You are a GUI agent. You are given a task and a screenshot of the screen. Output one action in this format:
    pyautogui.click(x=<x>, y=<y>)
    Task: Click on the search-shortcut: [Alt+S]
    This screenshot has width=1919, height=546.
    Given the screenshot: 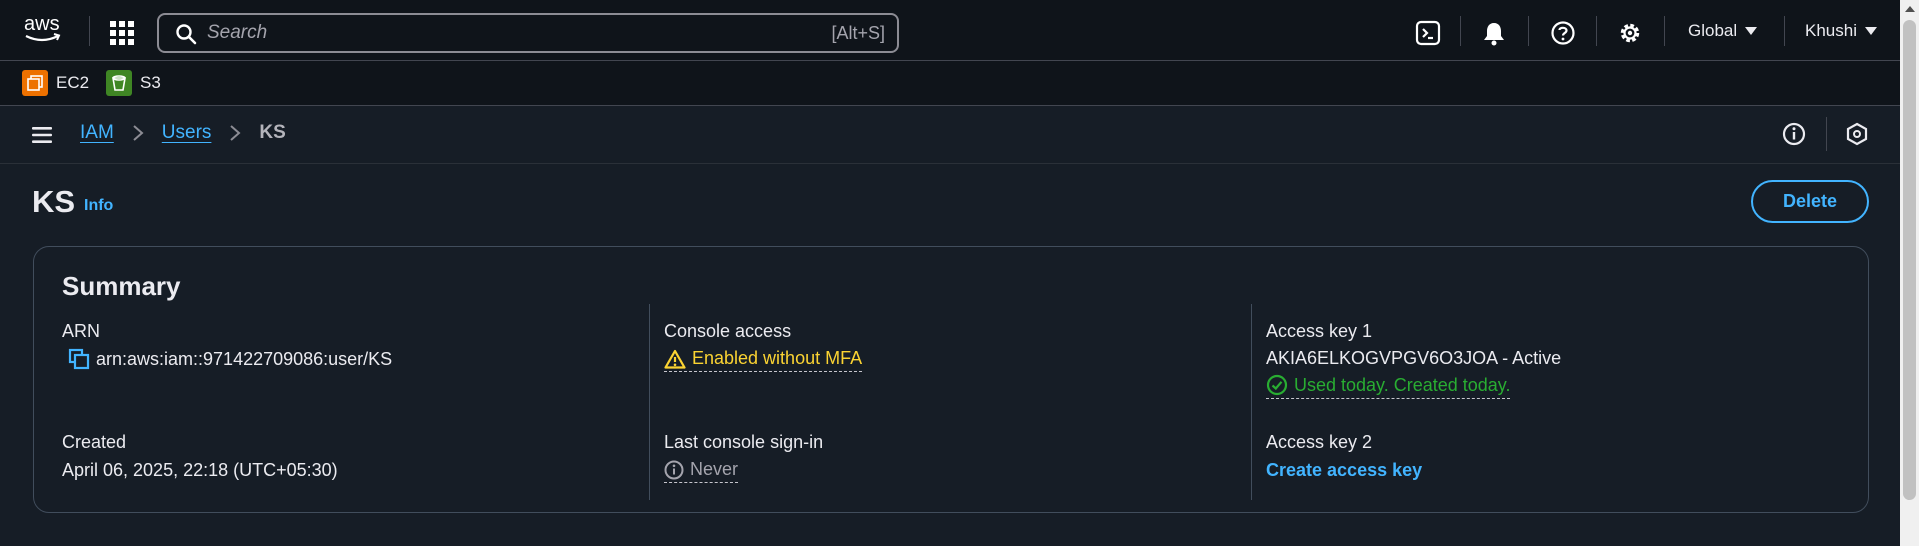 What is the action you would take?
    pyautogui.click(x=858, y=33)
    